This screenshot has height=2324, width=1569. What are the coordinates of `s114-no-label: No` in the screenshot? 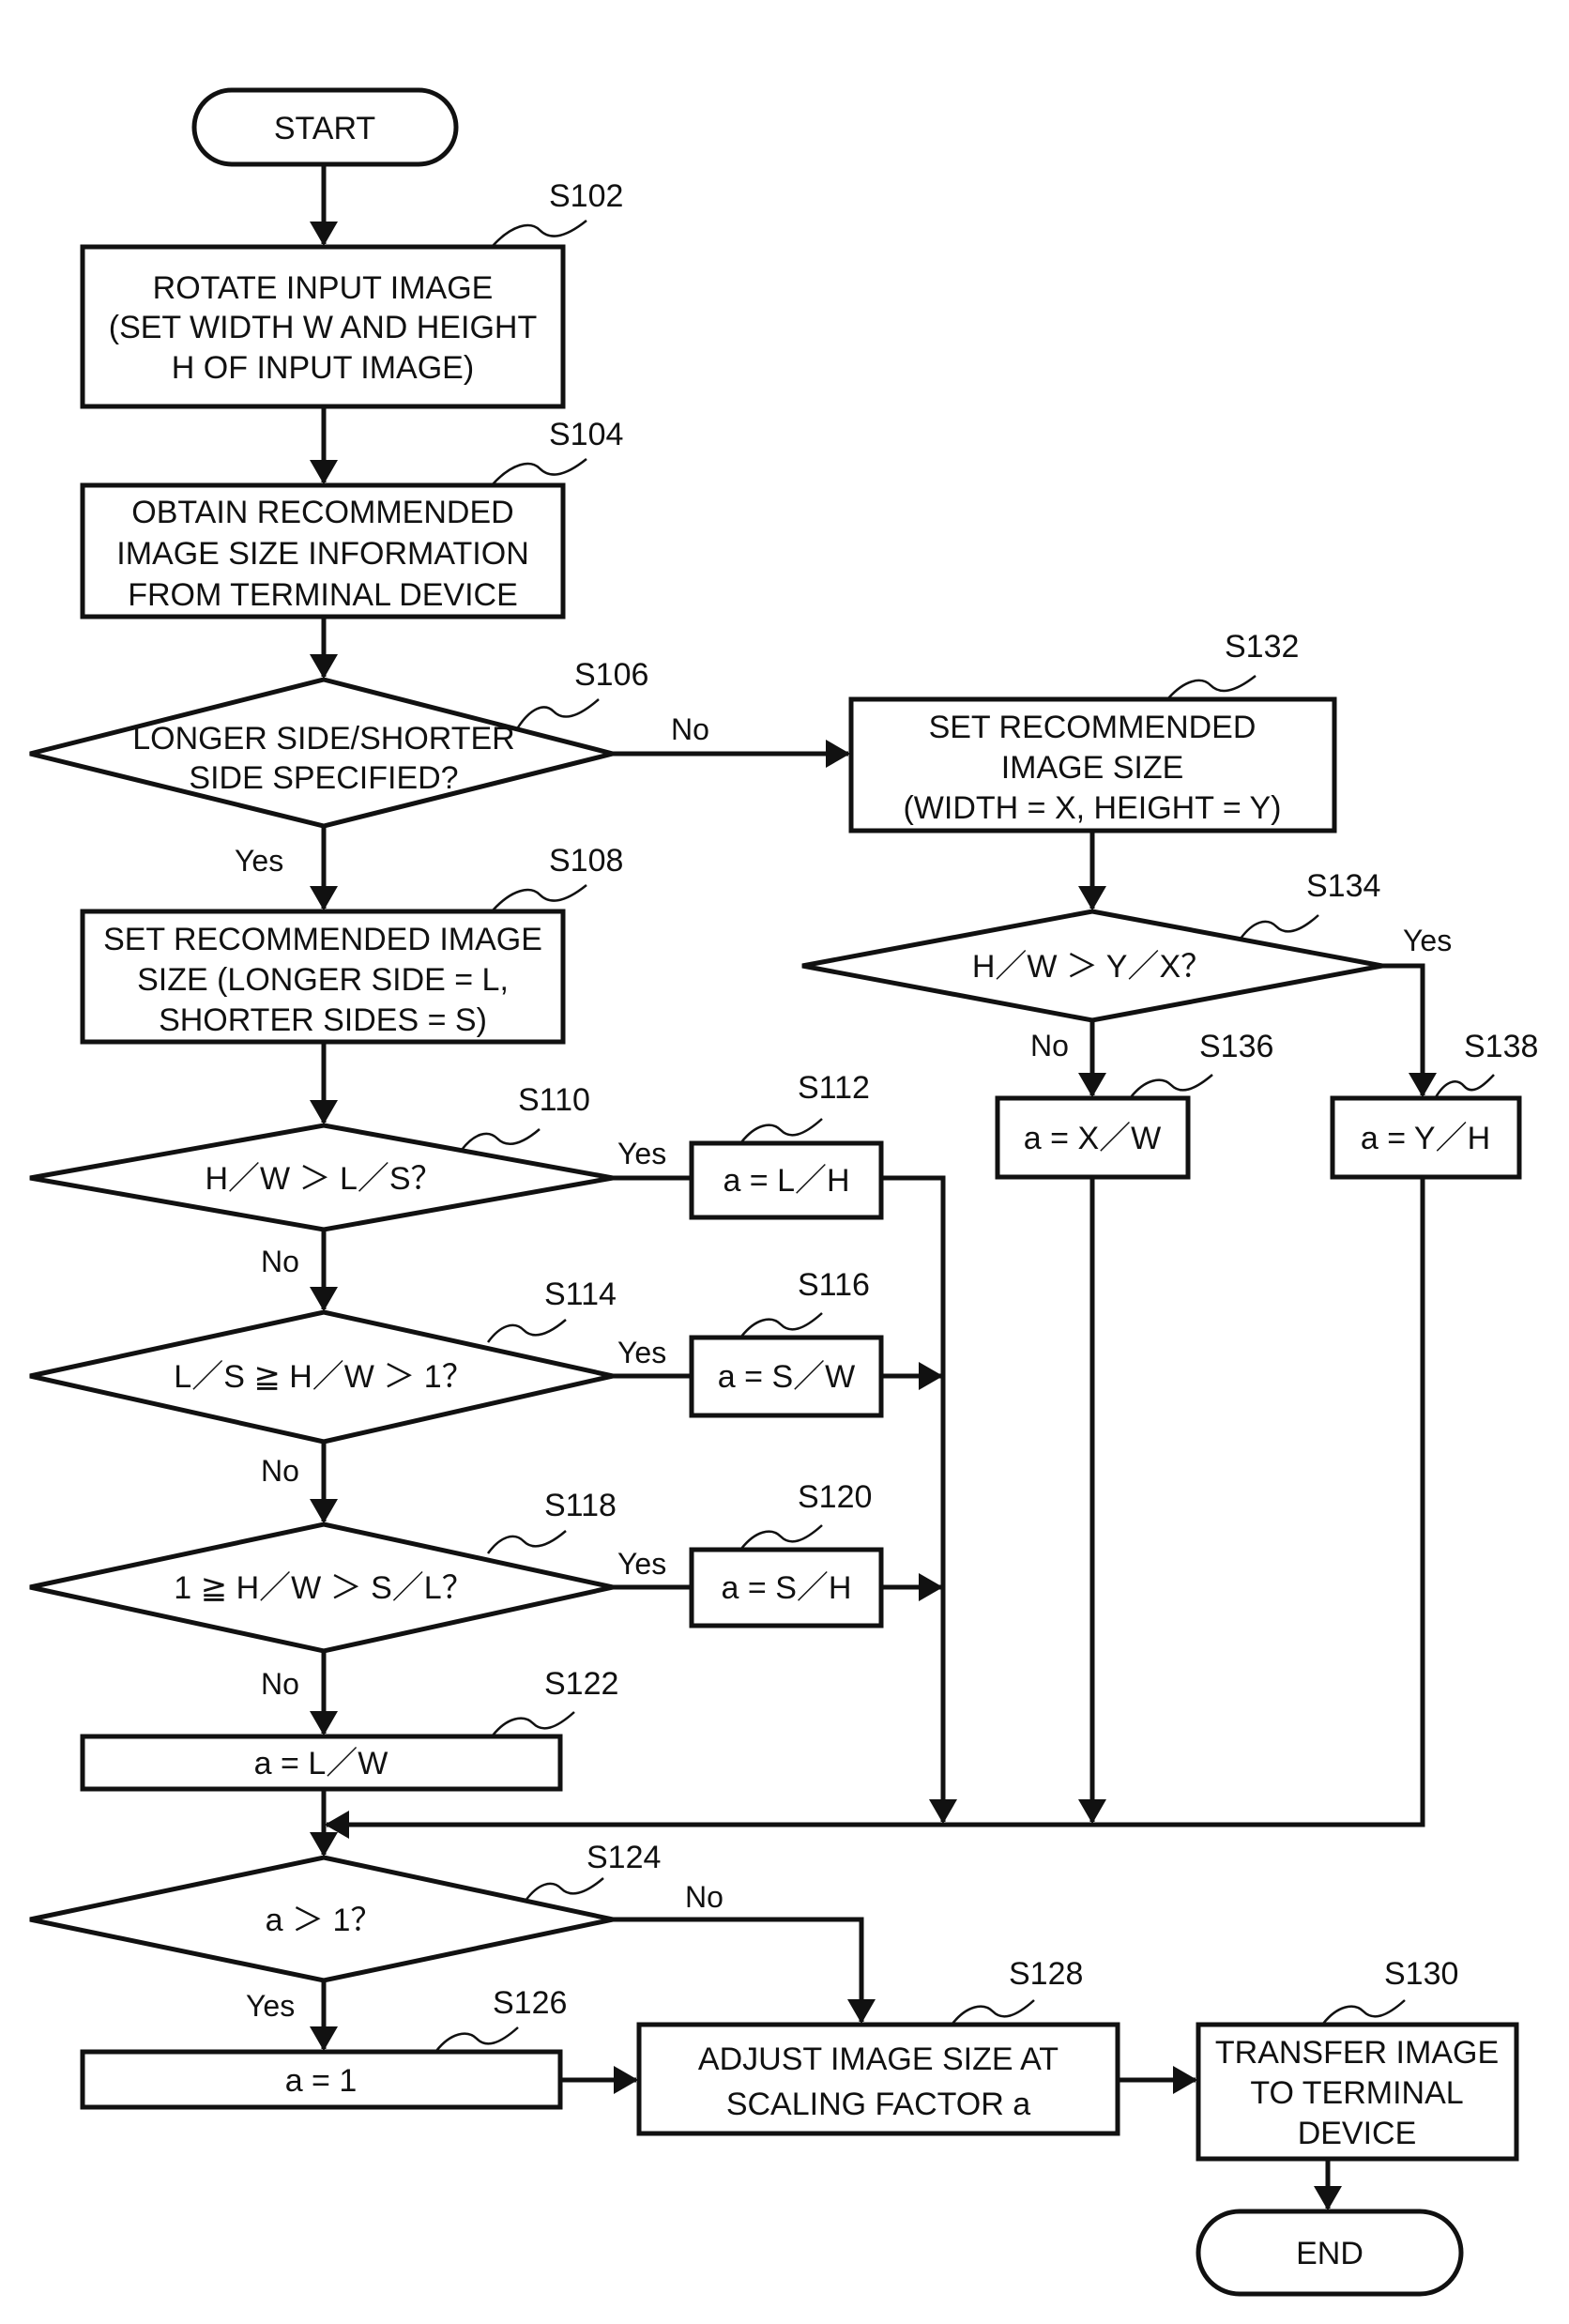 It's located at (280, 1471).